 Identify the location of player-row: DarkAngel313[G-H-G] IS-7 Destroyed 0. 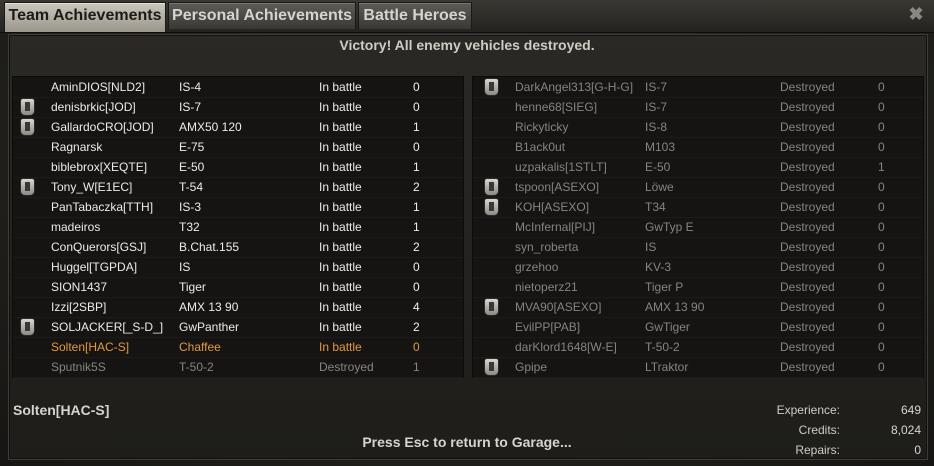
(698, 87).